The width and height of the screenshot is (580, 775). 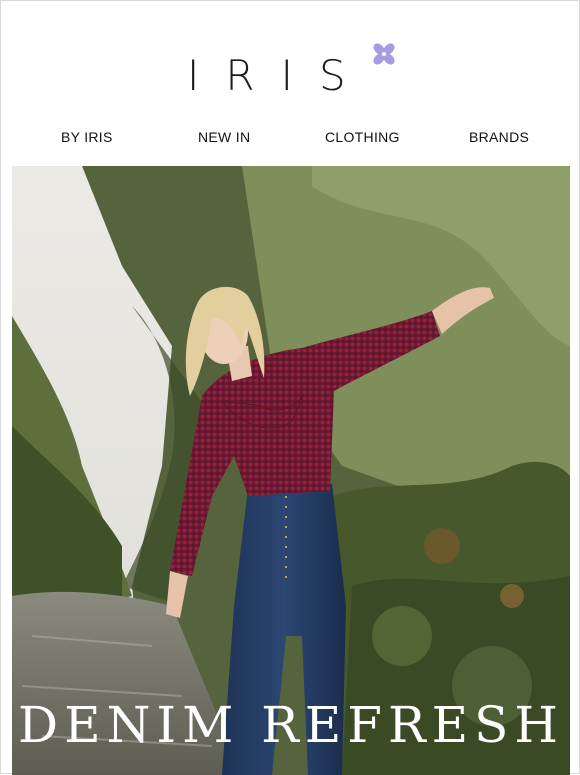 What do you see at coordinates (279, 75) in the screenshot?
I see `brand-wordmark: IRIS` at bounding box center [279, 75].